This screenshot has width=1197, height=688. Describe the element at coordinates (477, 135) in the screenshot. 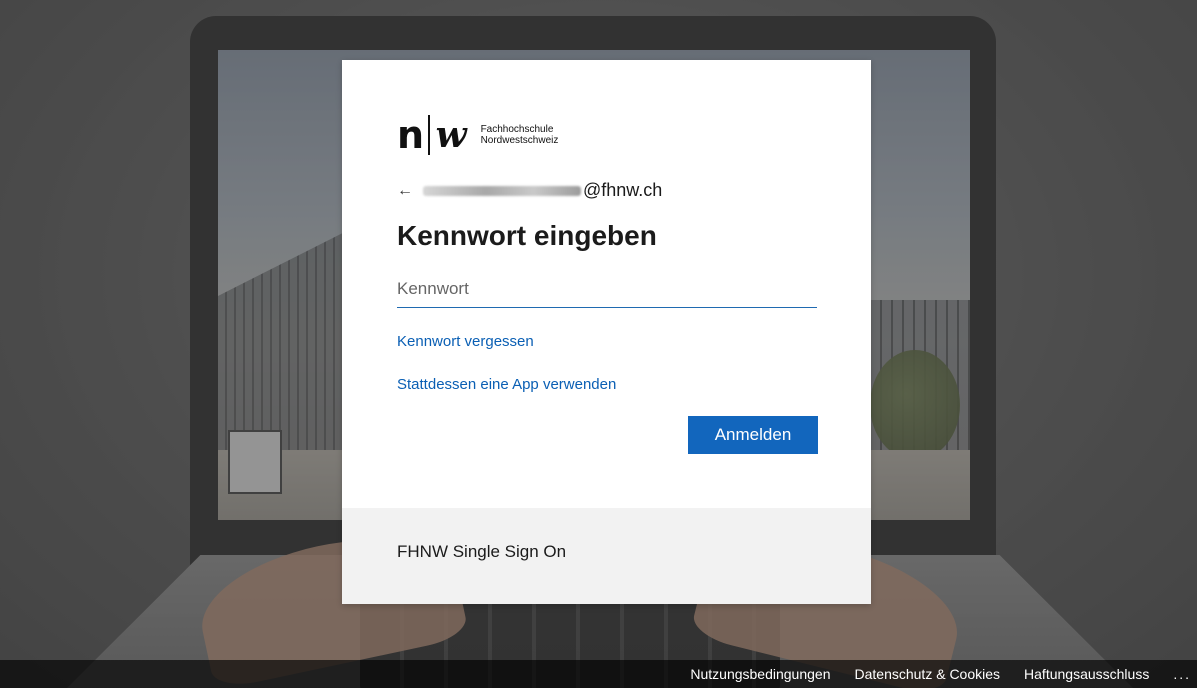

I see `fhnw-logo: n w Fachhochschule Nordwestschweiz` at that location.